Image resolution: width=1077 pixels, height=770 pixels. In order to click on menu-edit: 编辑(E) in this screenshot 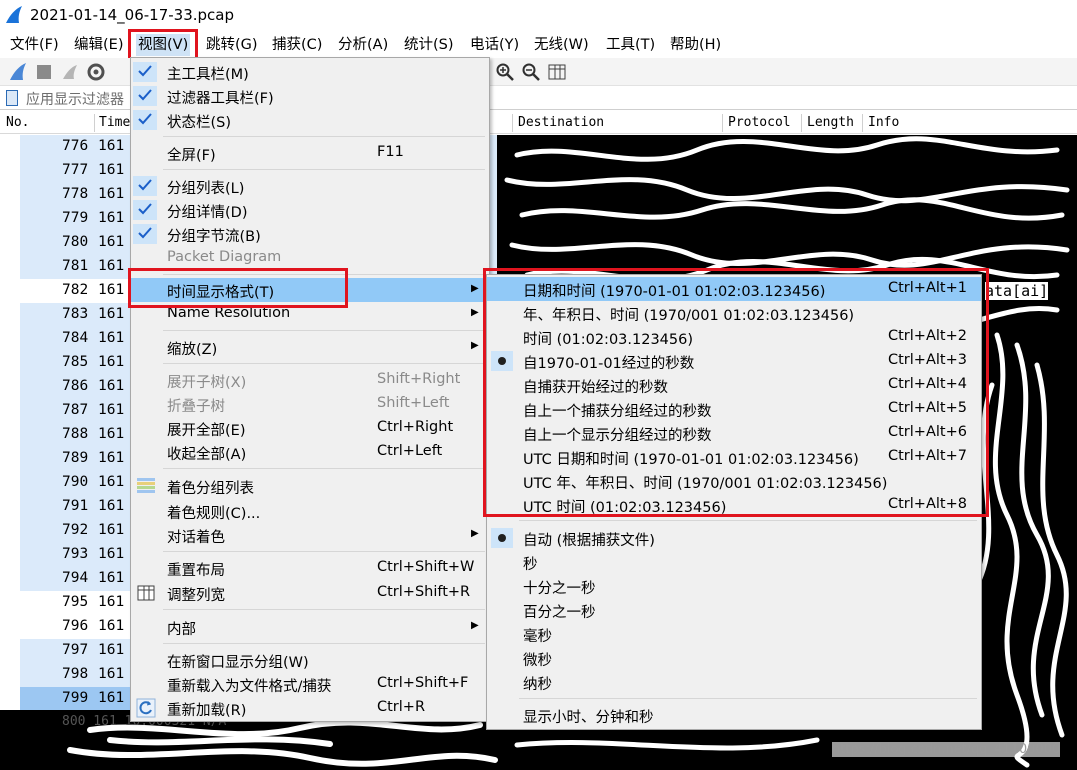, I will do `click(98, 45)`.